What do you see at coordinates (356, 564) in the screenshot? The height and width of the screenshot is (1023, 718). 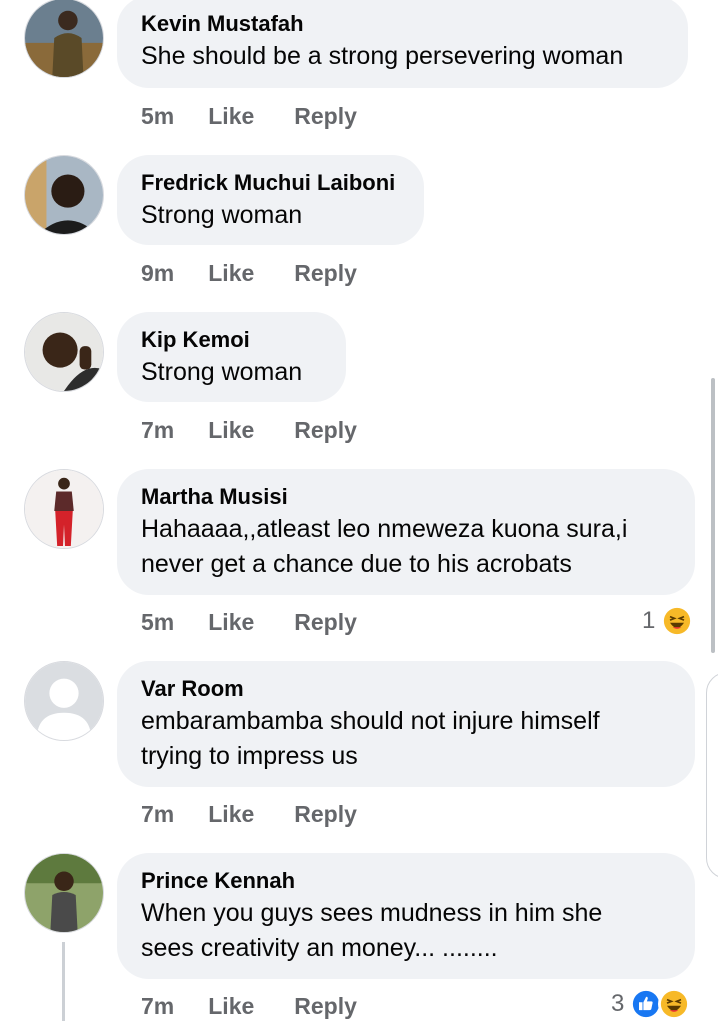 I see `comment-text: never get a chance due to his acrobats` at bounding box center [356, 564].